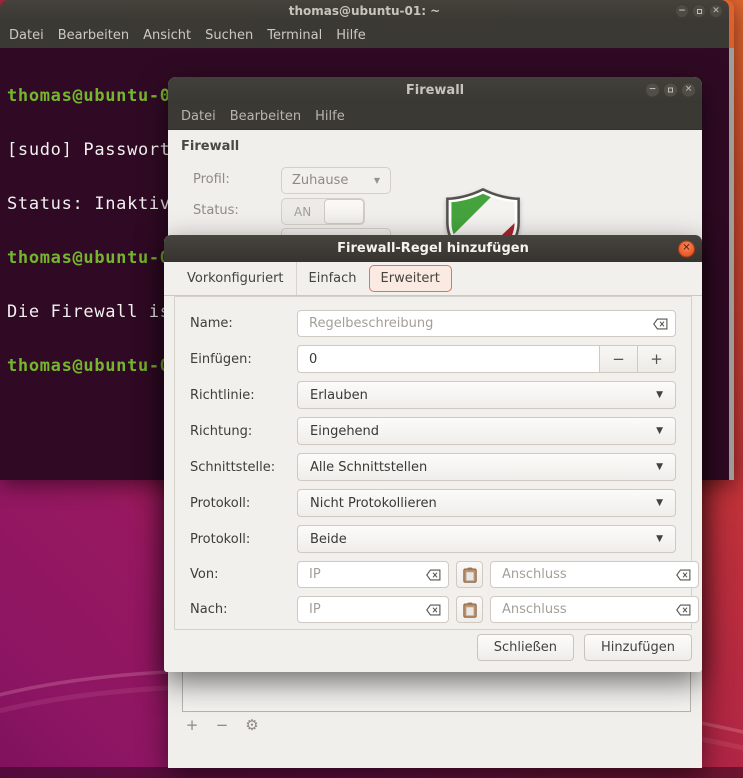 The height and width of the screenshot is (778, 743). Describe the element at coordinates (332, 278) in the screenshot. I see `tab-einfach: Einfach` at that location.